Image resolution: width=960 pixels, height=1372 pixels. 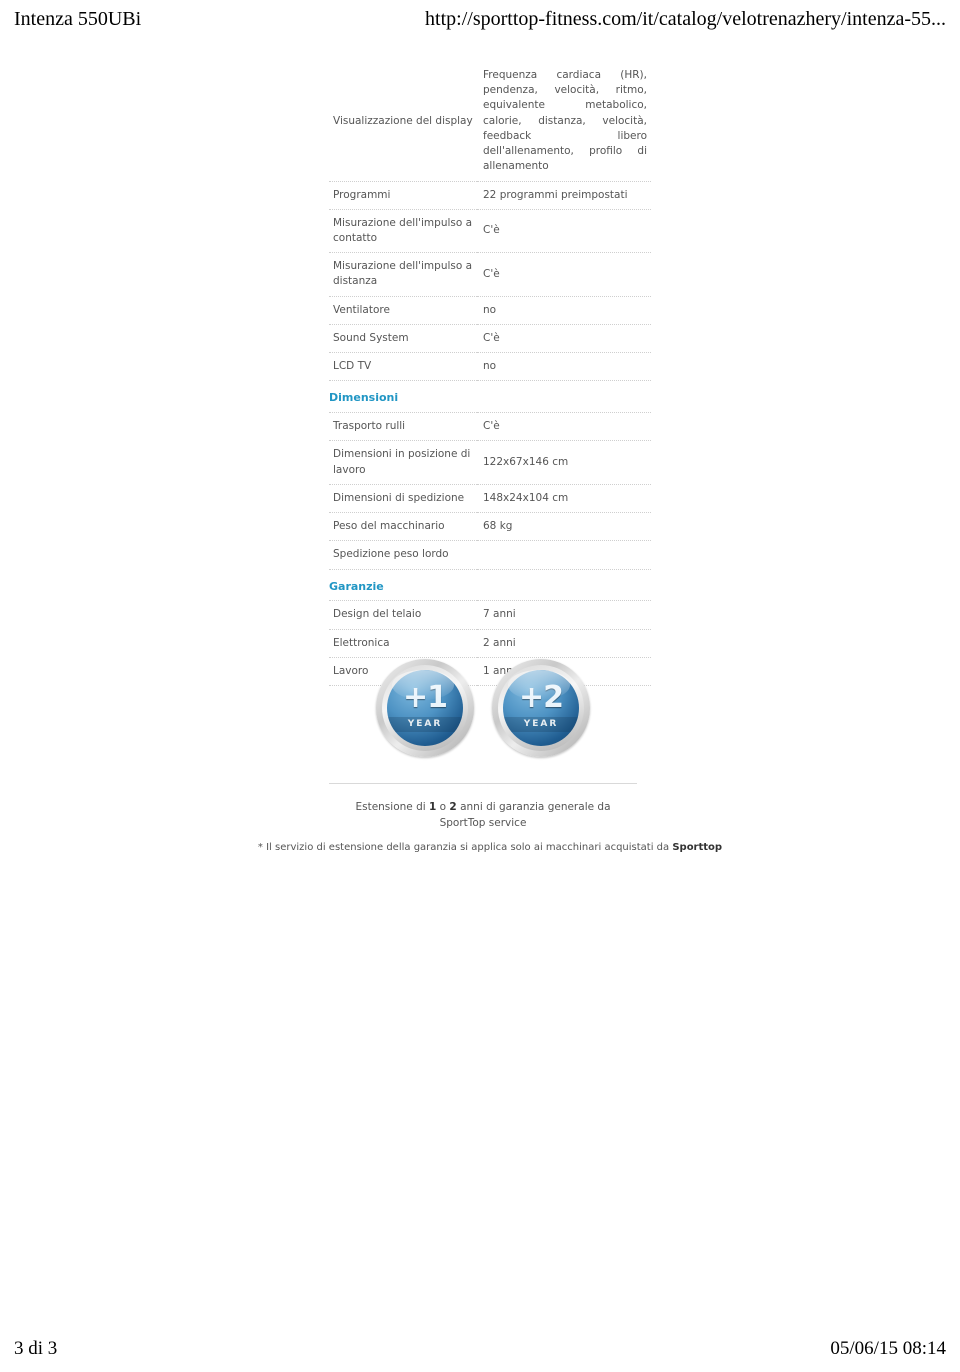 I want to click on print-timestamp: 05/06/15 08:14, so click(x=888, y=1348).